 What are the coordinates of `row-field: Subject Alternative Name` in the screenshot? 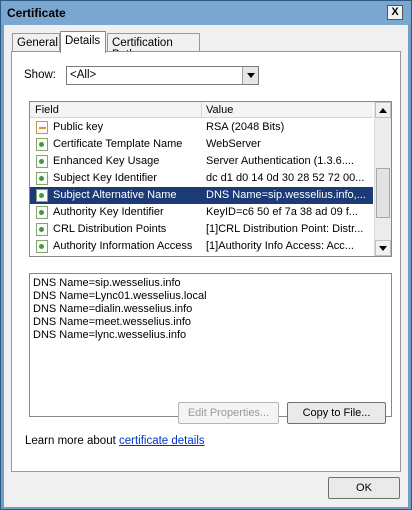 It's located at (115, 195).